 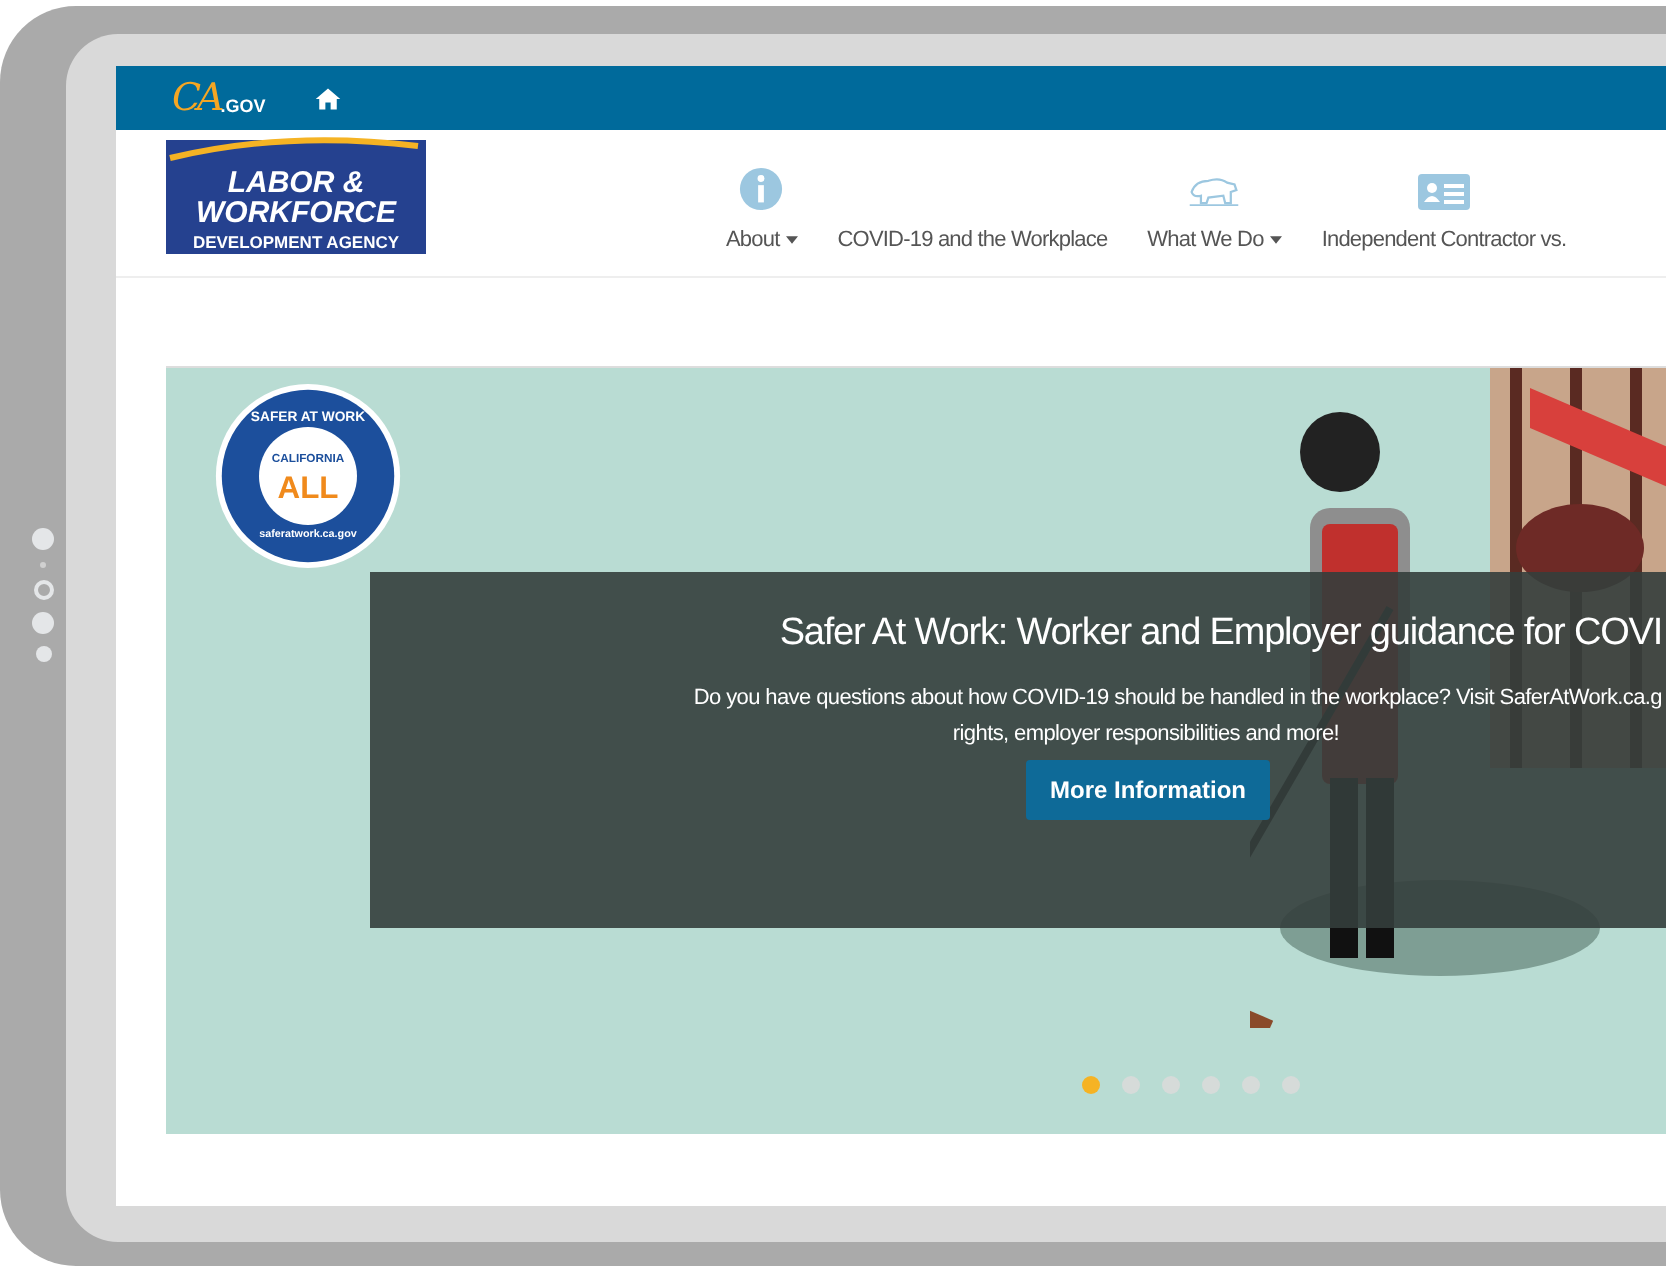 I want to click on slide-title: Safer At Work: Worker and Employer guidance for COVI, so click(x=1220, y=634).